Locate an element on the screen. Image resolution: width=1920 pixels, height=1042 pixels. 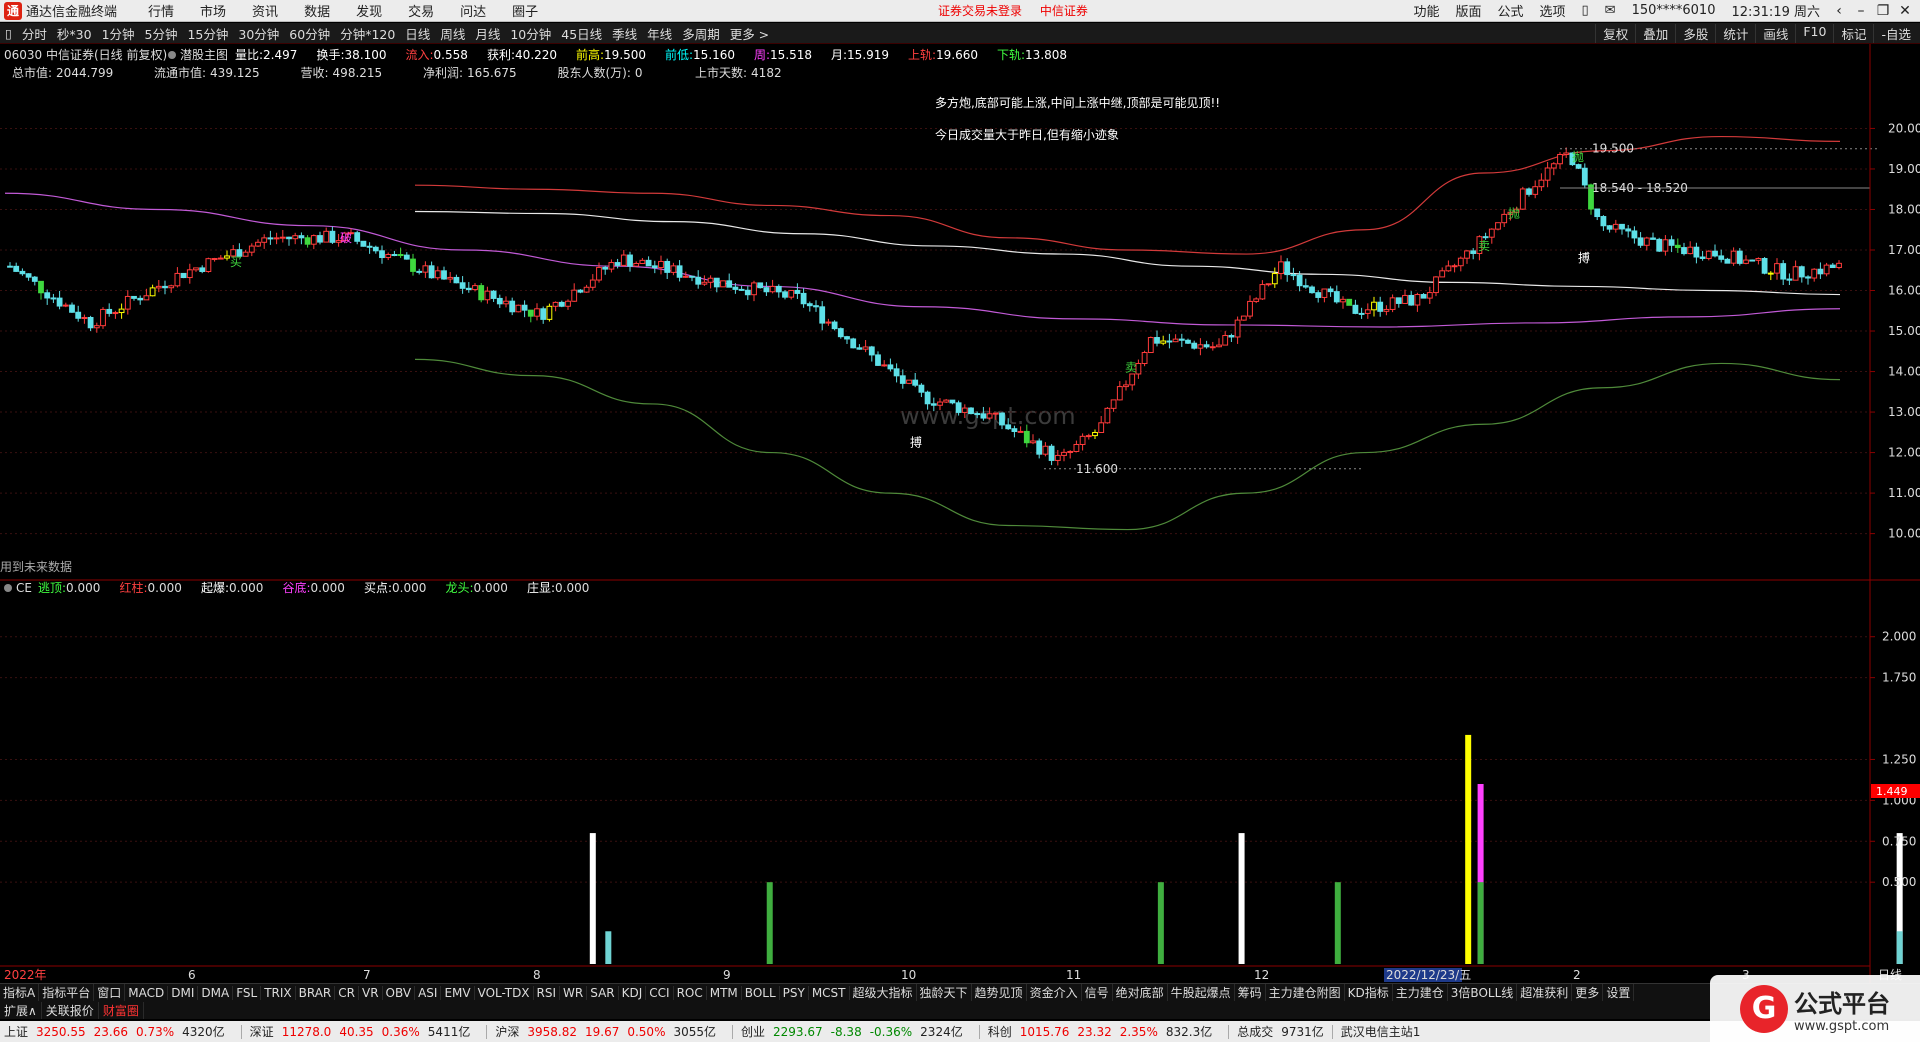
period-quarterly: 季线 is located at coordinates (624, 33).